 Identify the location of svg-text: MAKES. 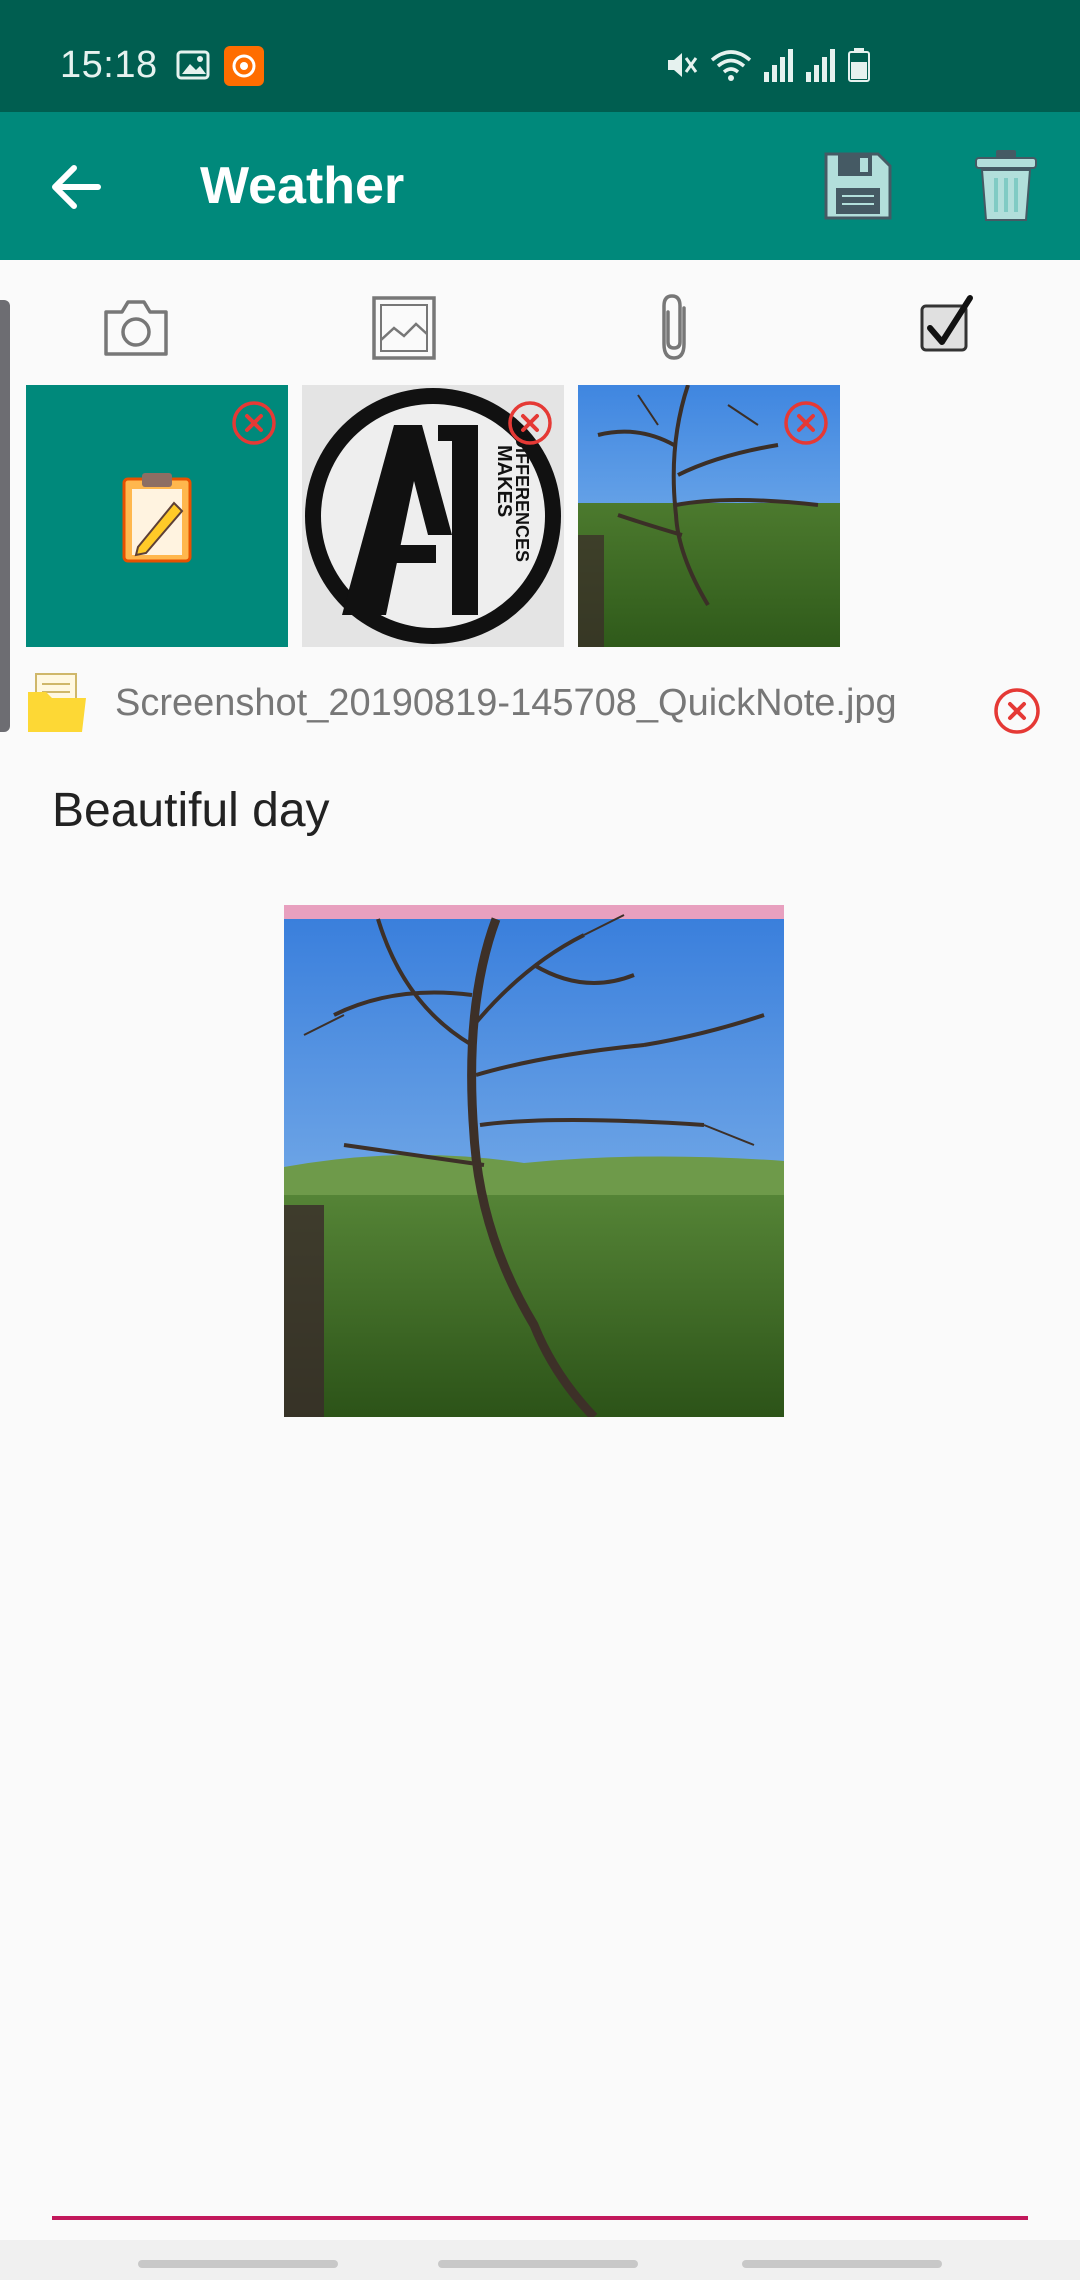
(504, 481).